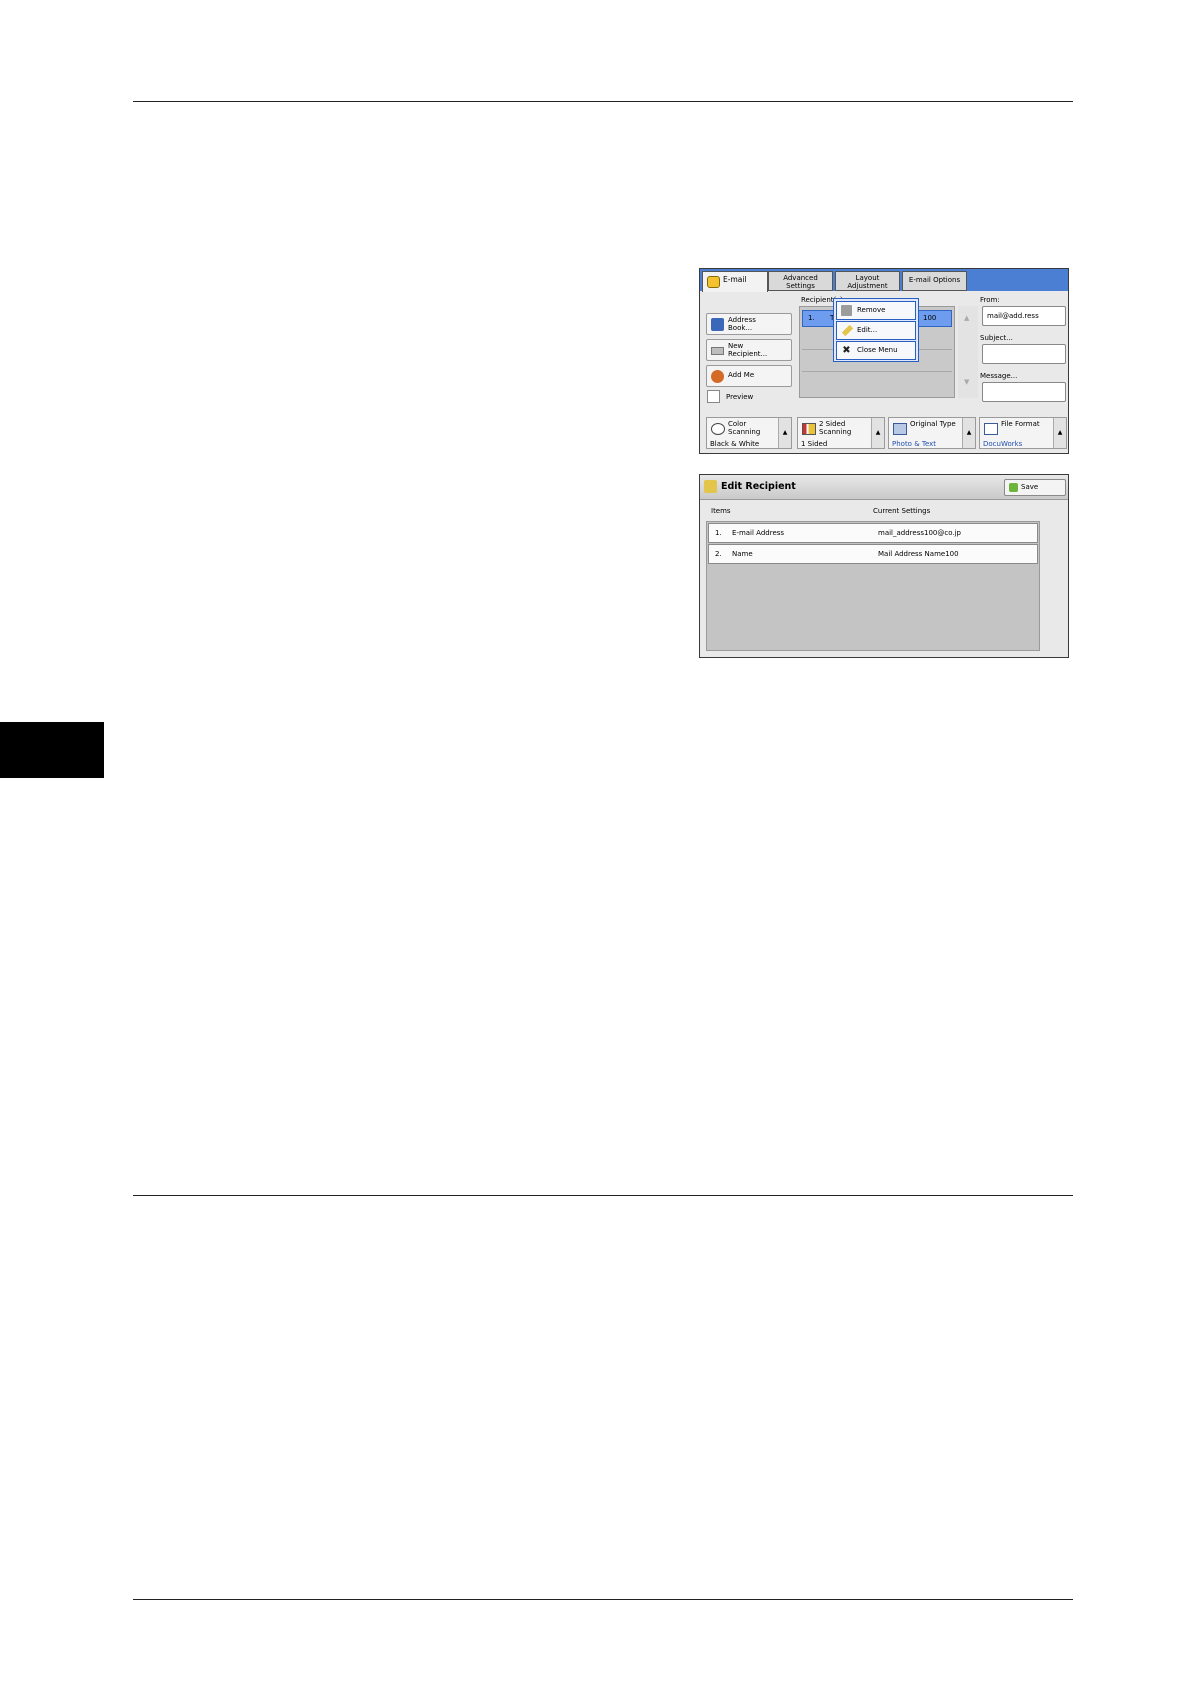 This screenshot has width=1190, height=1684. I want to click on keyboard-icon, so click(717, 351).